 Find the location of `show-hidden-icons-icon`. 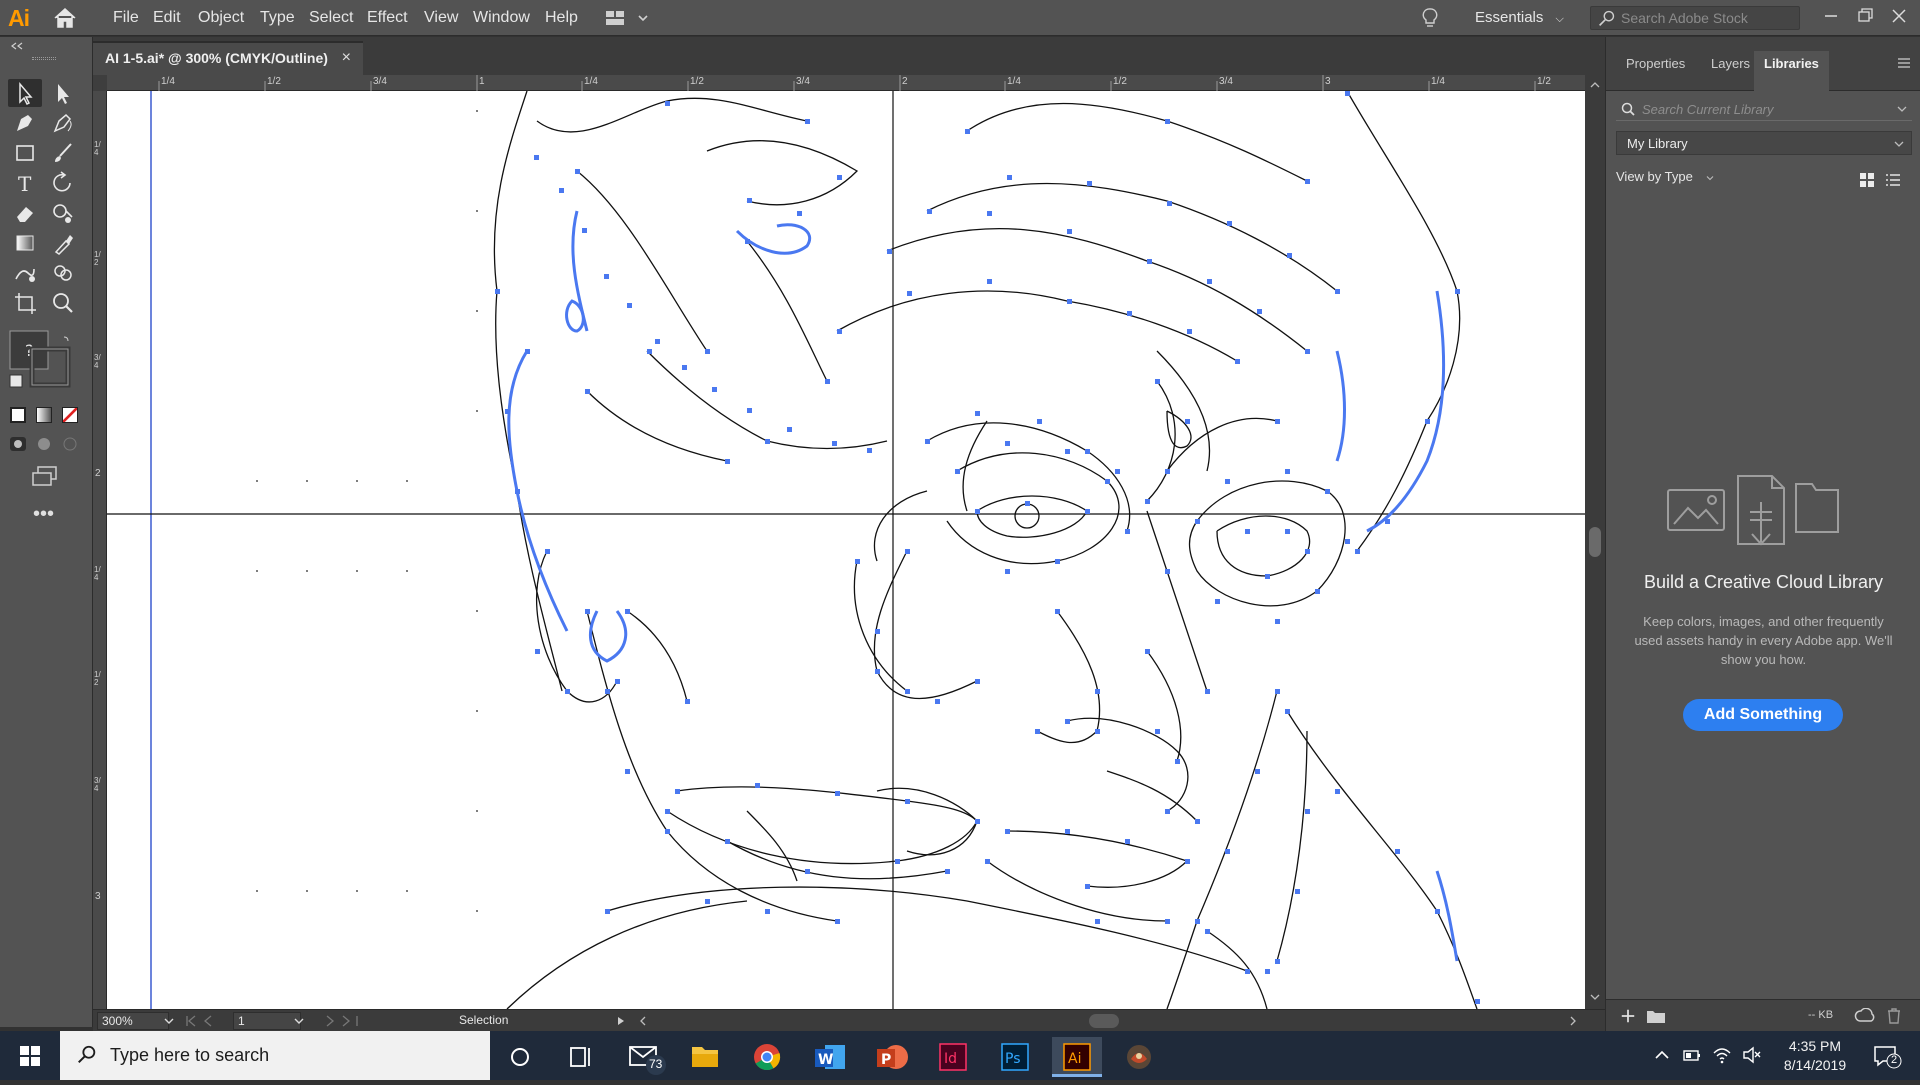

show-hidden-icons-icon is located at coordinates (1662, 1055).